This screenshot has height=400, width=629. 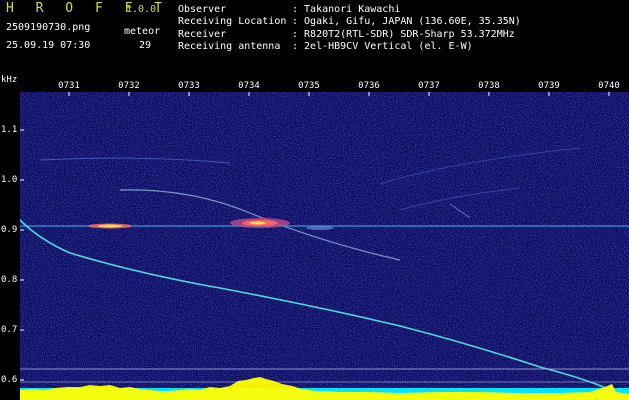 I want to click on time-tick-label: 0733, so click(x=189, y=86).